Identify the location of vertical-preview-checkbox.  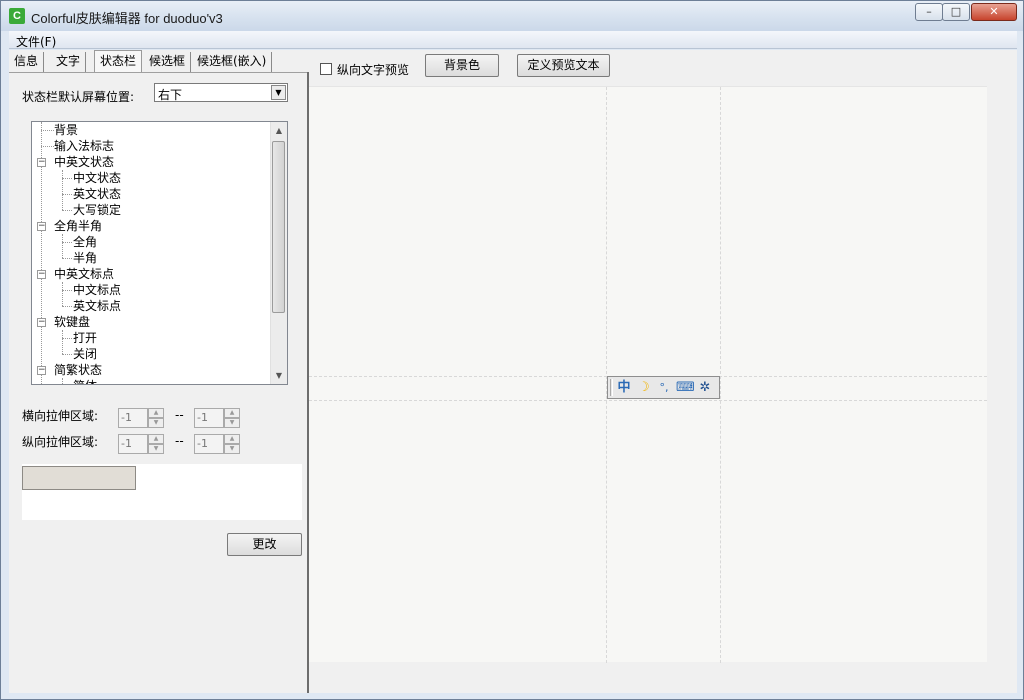
(326, 69).